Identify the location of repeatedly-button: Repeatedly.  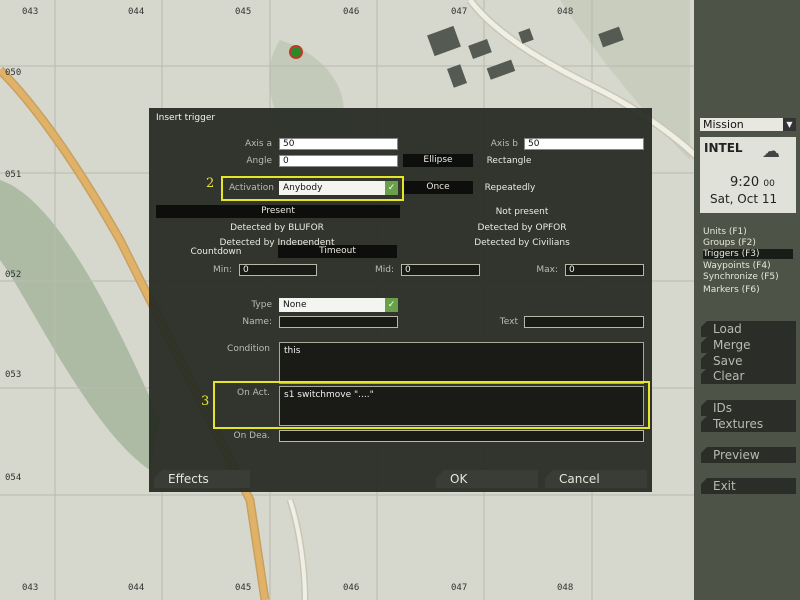
(510, 188).